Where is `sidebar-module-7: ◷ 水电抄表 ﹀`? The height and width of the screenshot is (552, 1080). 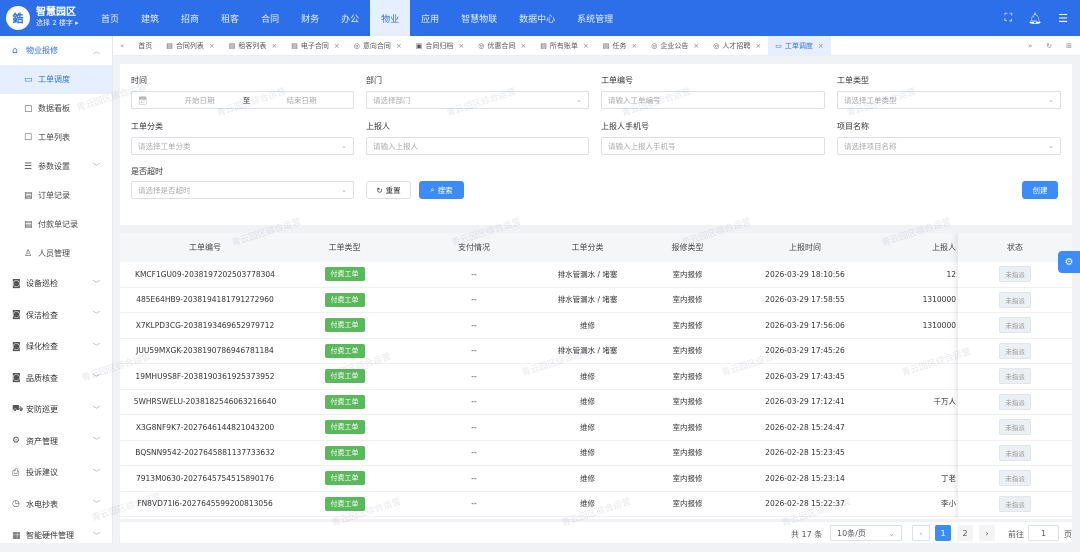 sidebar-module-7: ◷ 水电抄表 ﹀ is located at coordinates (56, 505).